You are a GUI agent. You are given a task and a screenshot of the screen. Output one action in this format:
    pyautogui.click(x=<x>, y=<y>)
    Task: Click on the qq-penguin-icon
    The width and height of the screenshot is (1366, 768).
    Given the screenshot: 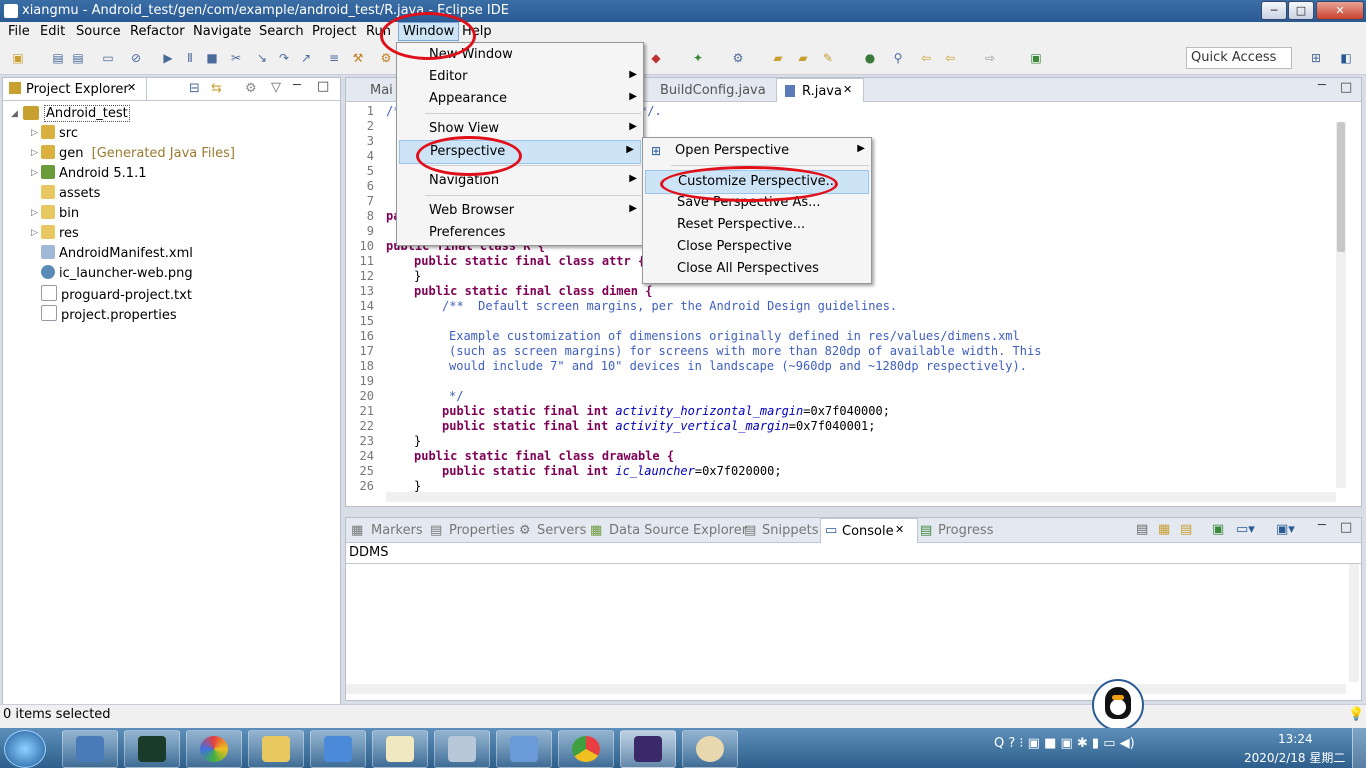 What is the action you would take?
    pyautogui.click(x=1118, y=705)
    